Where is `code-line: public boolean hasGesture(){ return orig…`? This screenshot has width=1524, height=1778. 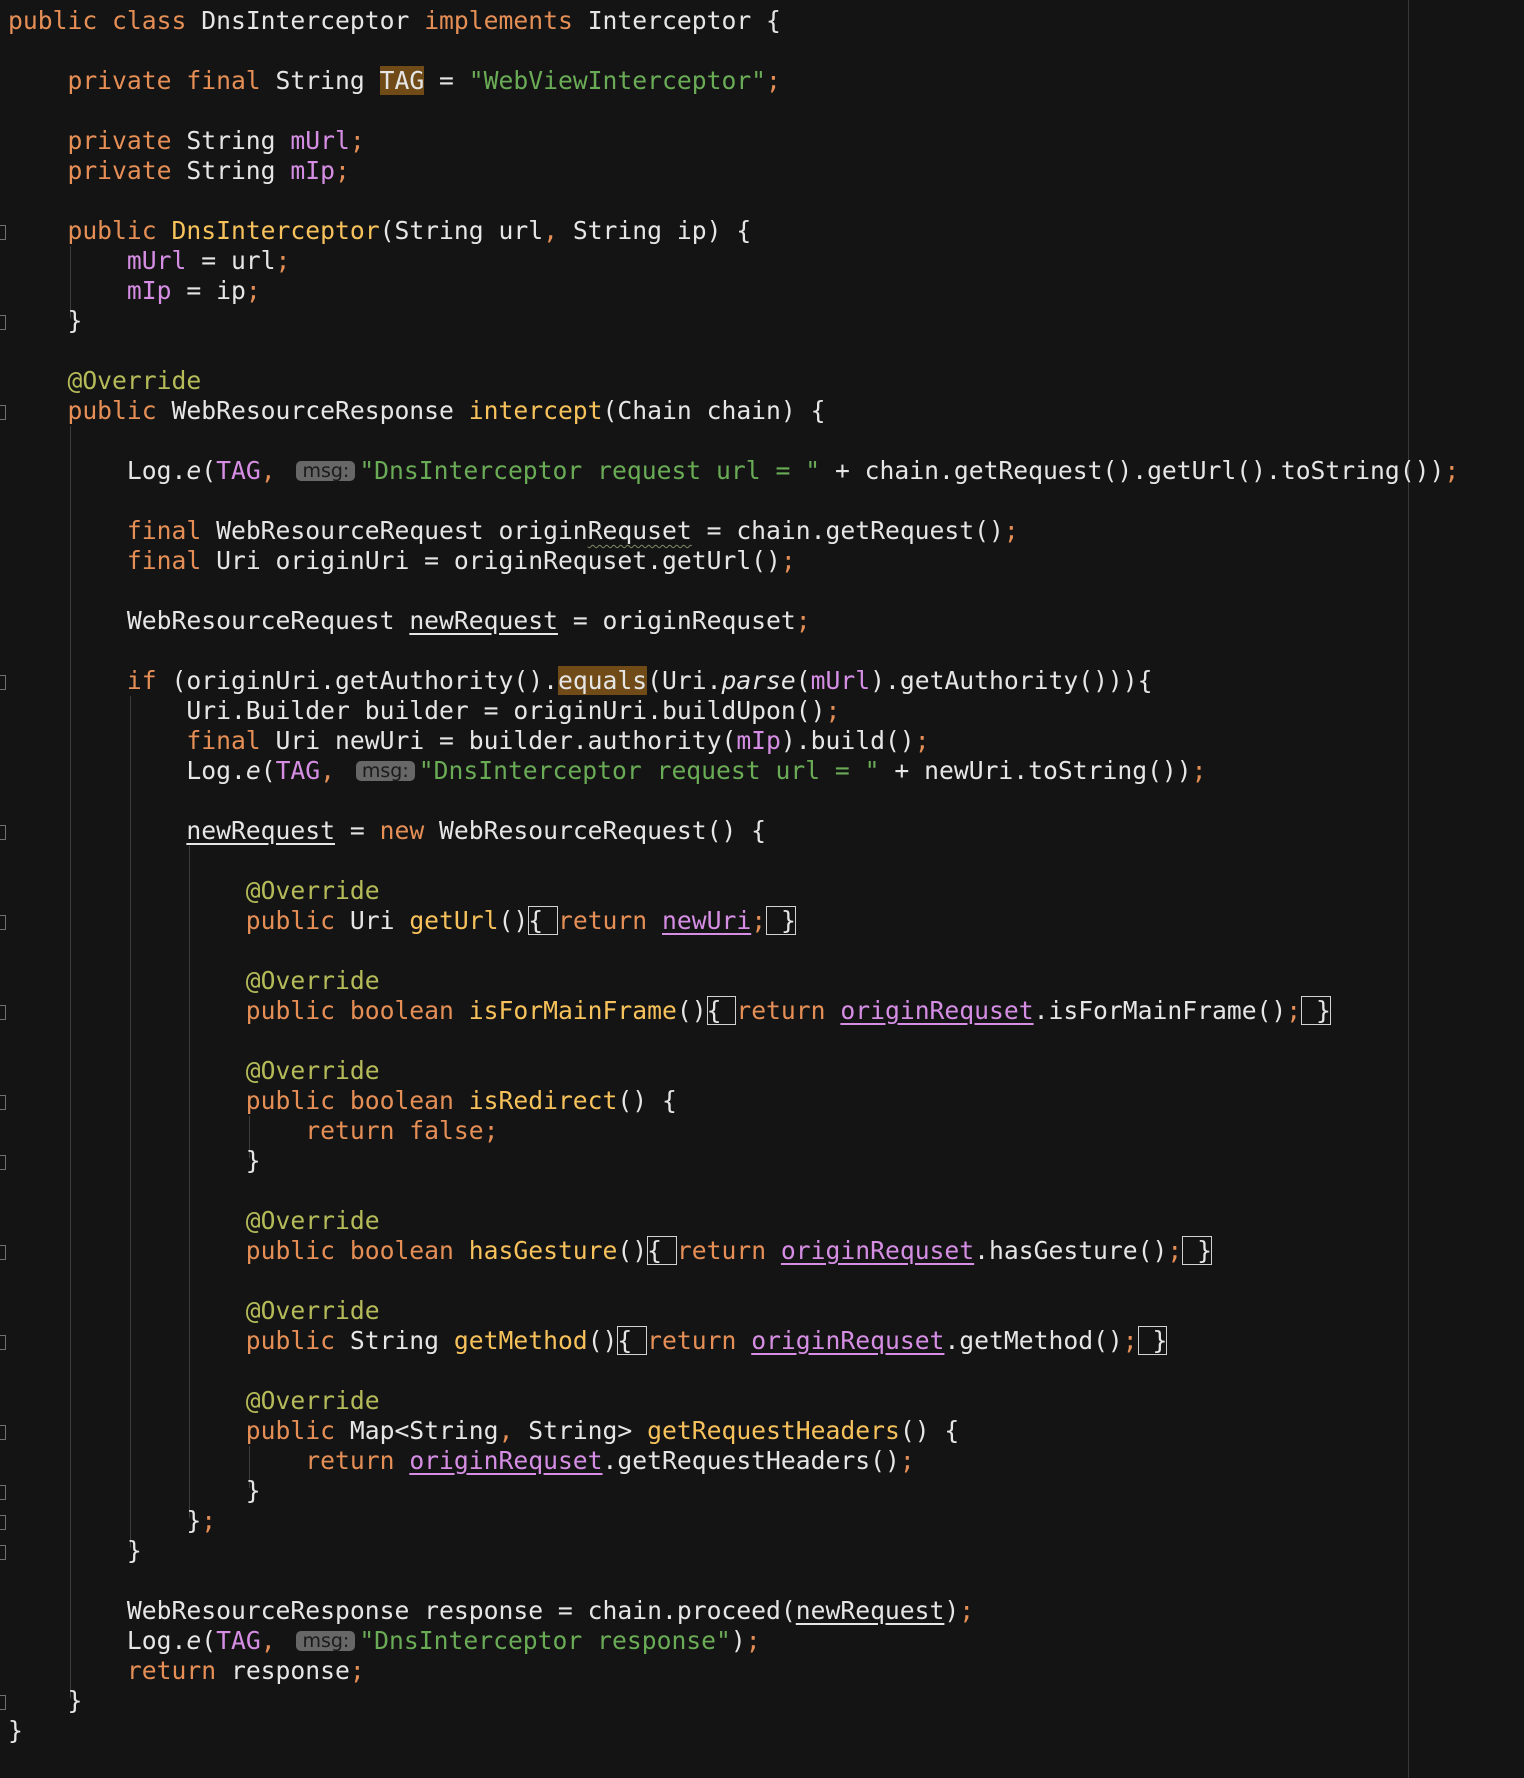
code-line: public boolean hasGesture(){ return orig… is located at coordinates (610, 1251).